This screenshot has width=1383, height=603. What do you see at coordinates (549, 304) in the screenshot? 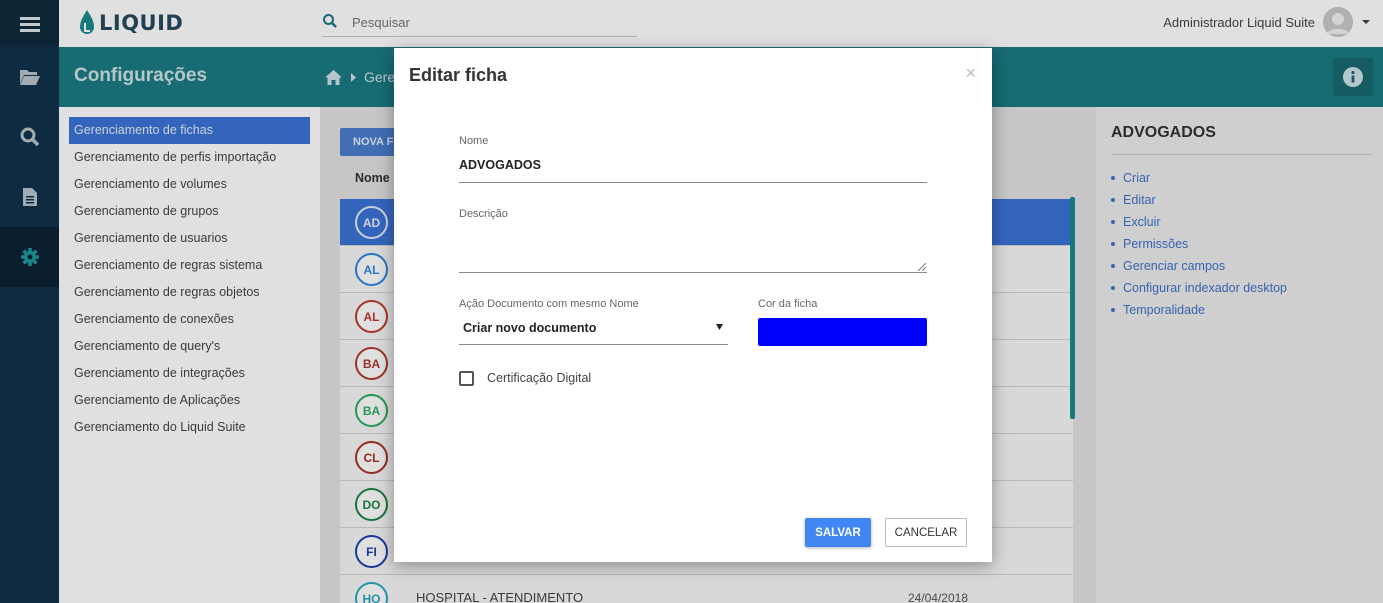
I see `acao-label: Ação Documento com mesmo Nome` at bounding box center [549, 304].